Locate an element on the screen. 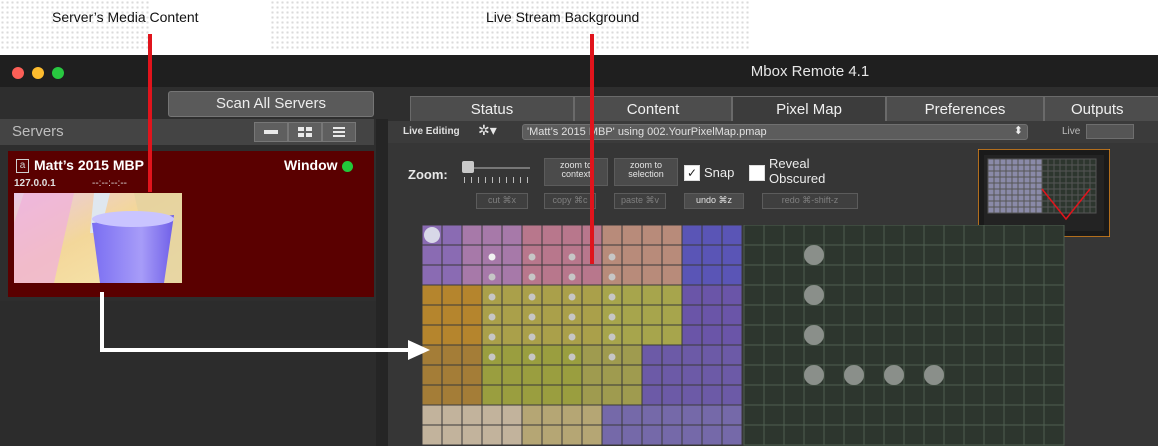 This screenshot has height=446, width=1158. undo-button: undo ⌘z is located at coordinates (714, 201).